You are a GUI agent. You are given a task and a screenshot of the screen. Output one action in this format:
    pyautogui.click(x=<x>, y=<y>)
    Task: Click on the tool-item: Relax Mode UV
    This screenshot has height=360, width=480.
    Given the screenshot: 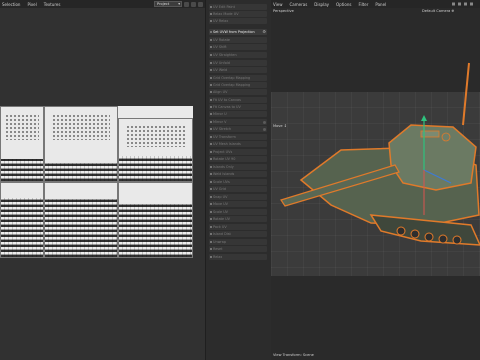 What is the action you would take?
    pyautogui.click(x=238, y=14)
    